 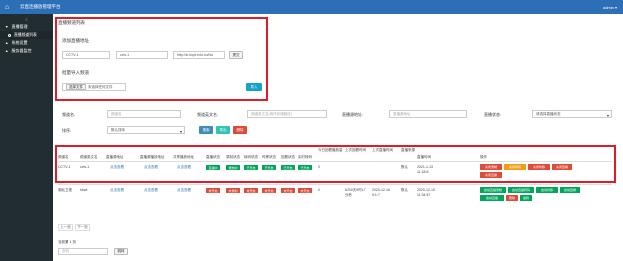 What do you see at coordinates (86, 55) in the screenshot?
I see `channel-name-input: CCTV-1` at bounding box center [86, 55].